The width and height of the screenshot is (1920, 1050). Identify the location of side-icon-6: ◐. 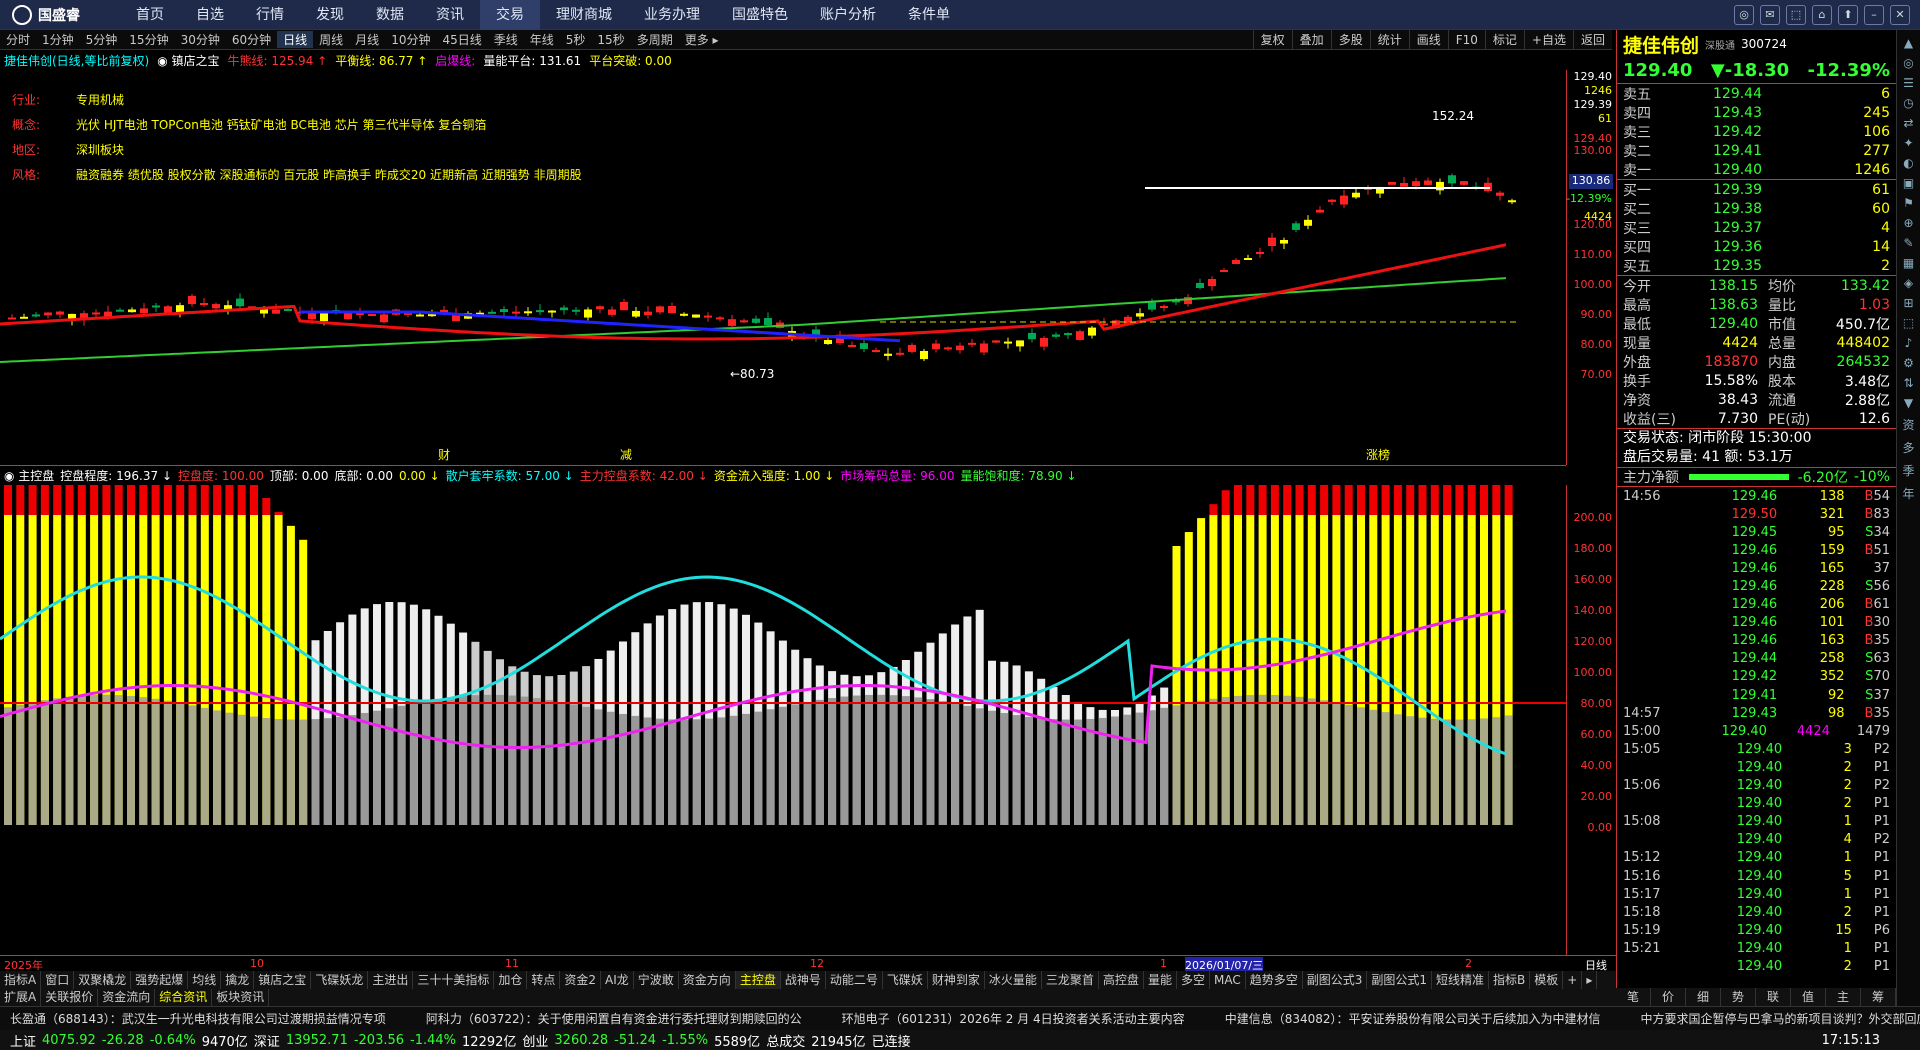
(1908, 163).